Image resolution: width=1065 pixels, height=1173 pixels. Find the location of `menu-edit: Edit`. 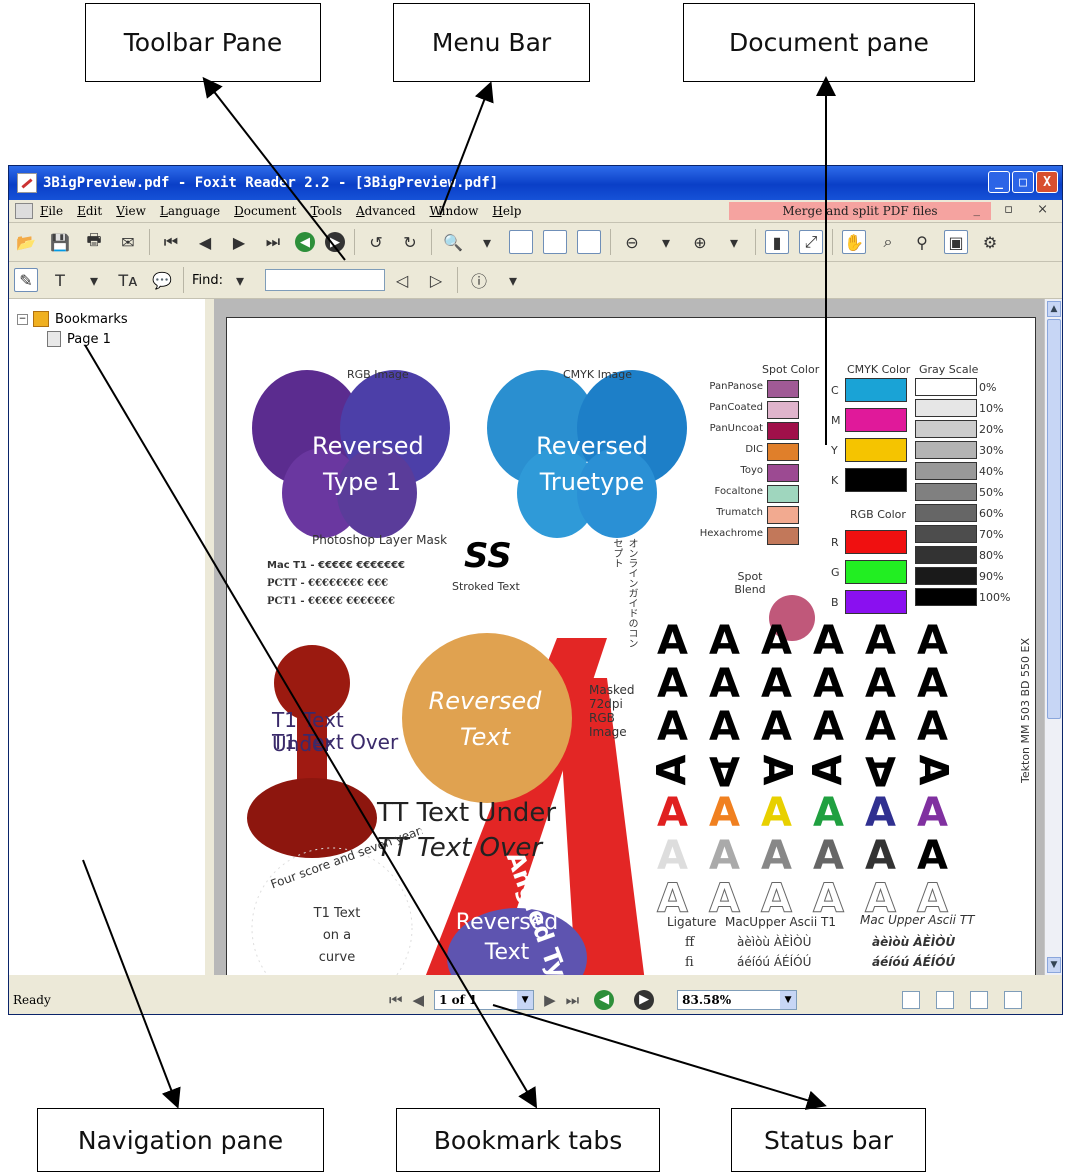

menu-edit: Edit is located at coordinates (89, 211).